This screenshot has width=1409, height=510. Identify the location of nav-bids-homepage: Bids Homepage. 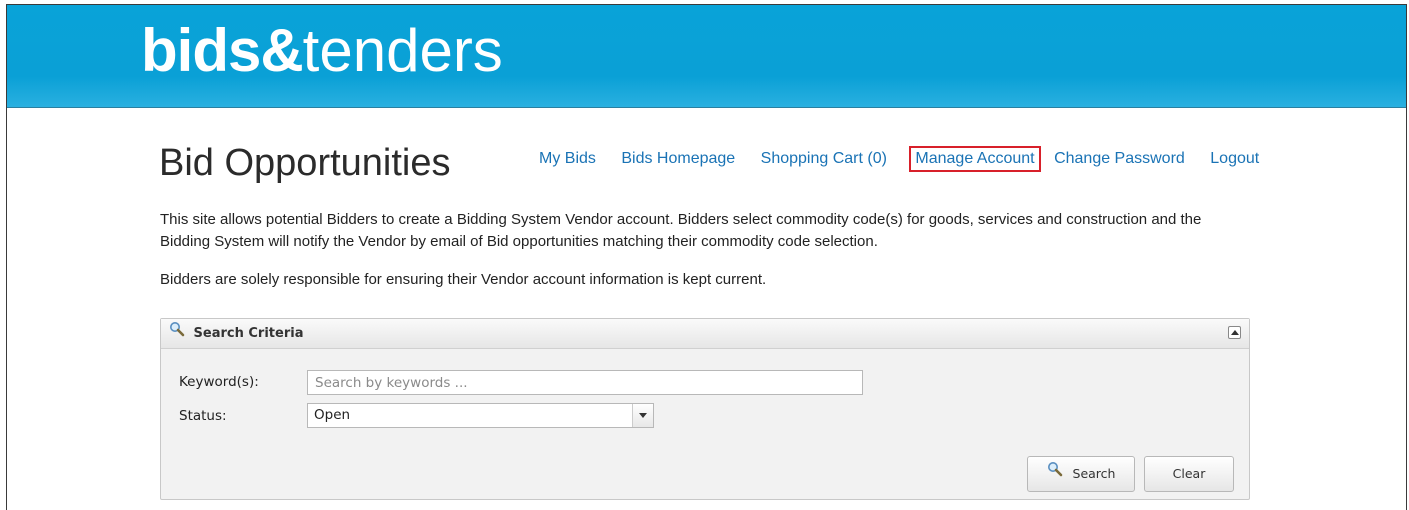
(678, 159).